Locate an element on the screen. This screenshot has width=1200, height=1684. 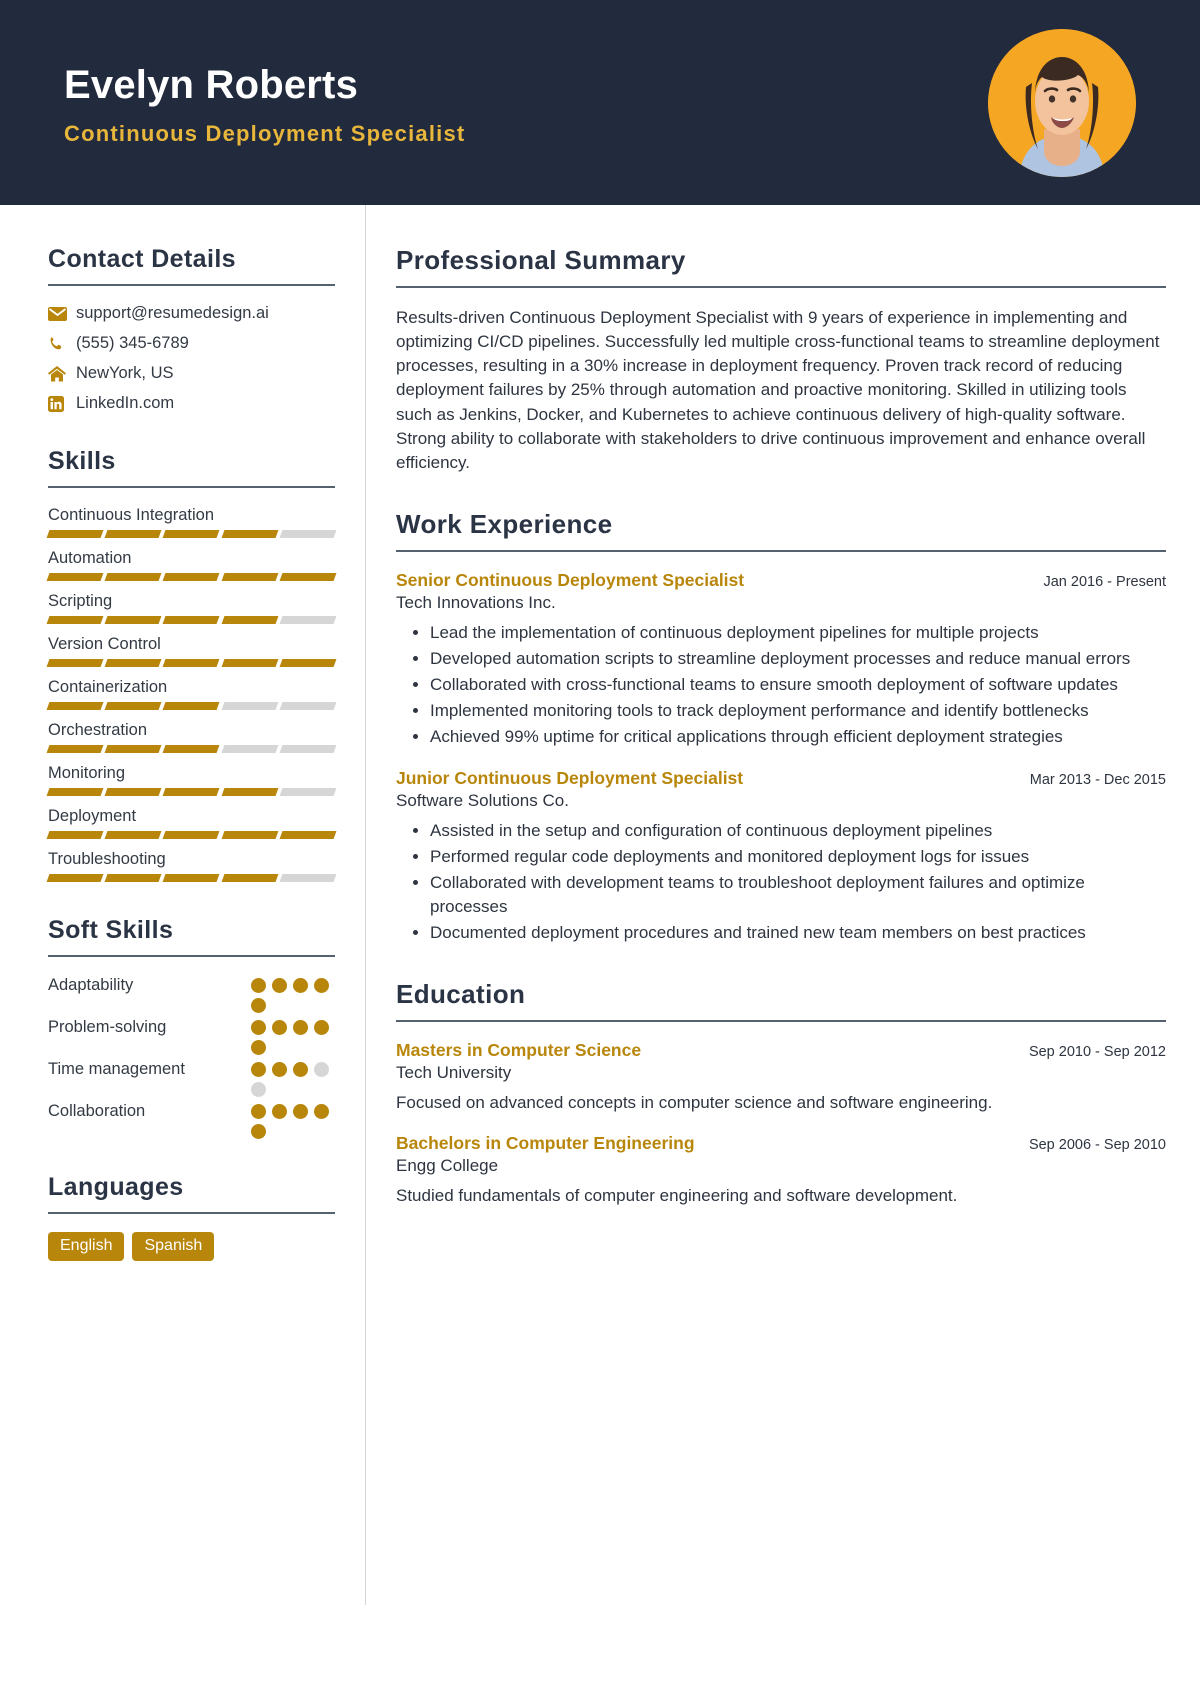
work-entry-company: Tech Innovations Inc. is located at coordinates (476, 602).